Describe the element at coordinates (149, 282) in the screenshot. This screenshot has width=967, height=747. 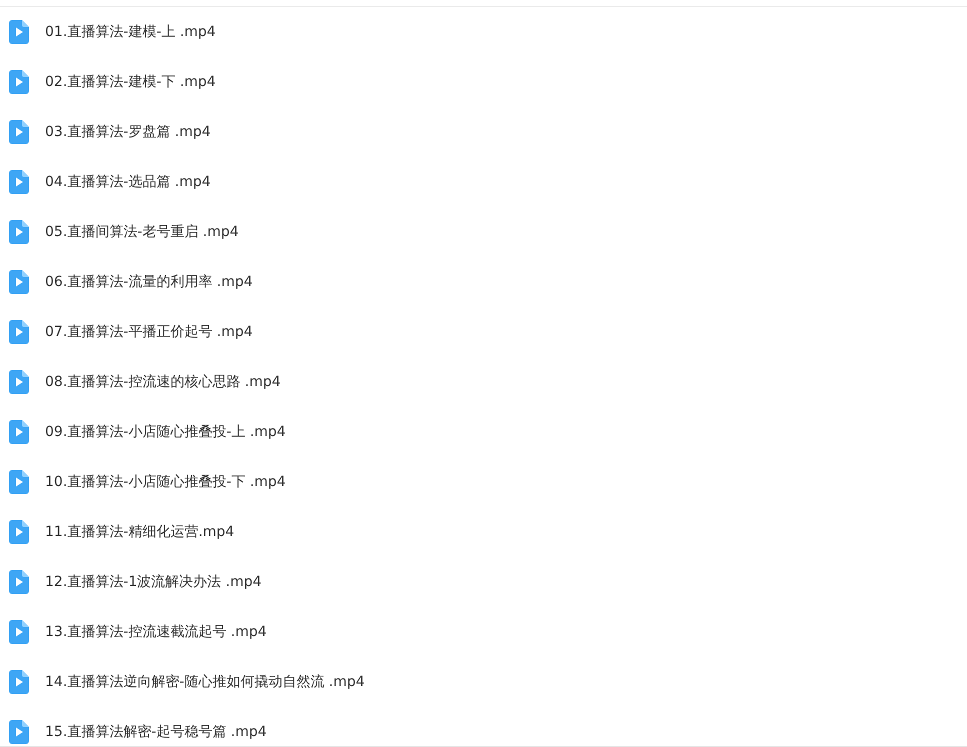
I see `file-name: 06.直播算法-流量的利用率 .mp4` at that location.